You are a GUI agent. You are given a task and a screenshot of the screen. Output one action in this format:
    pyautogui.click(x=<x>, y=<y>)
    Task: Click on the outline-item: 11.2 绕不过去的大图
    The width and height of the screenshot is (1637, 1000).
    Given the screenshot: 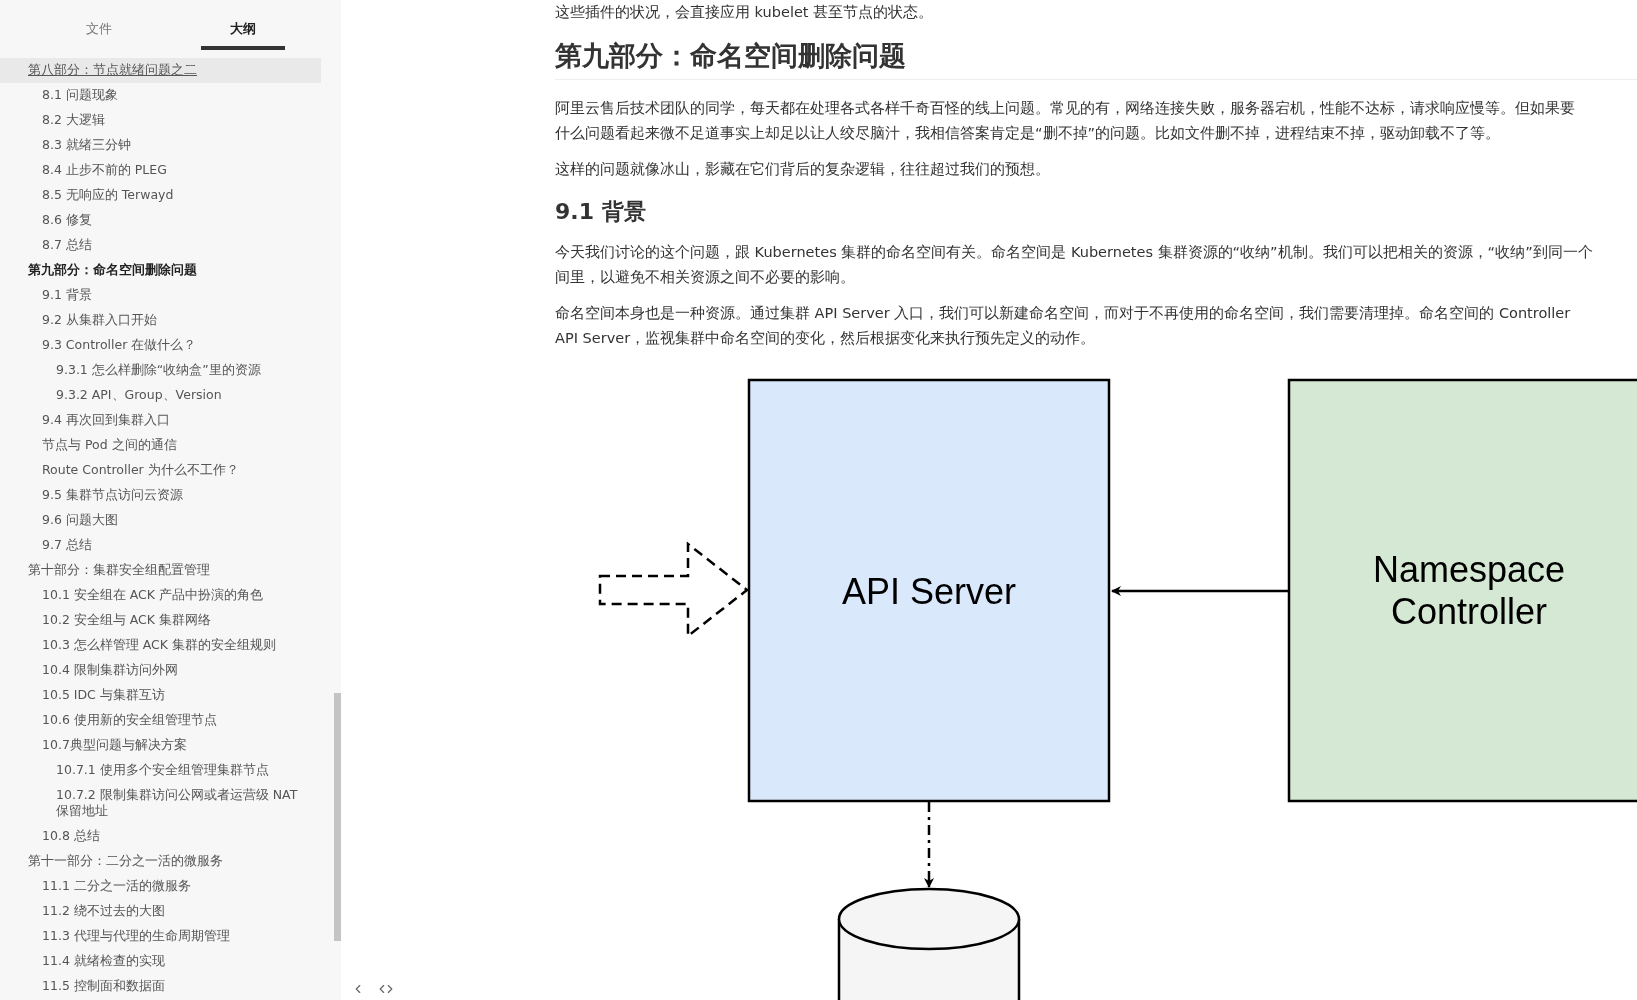 What is the action you would take?
    pyautogui.click(x=160, y=911)
    